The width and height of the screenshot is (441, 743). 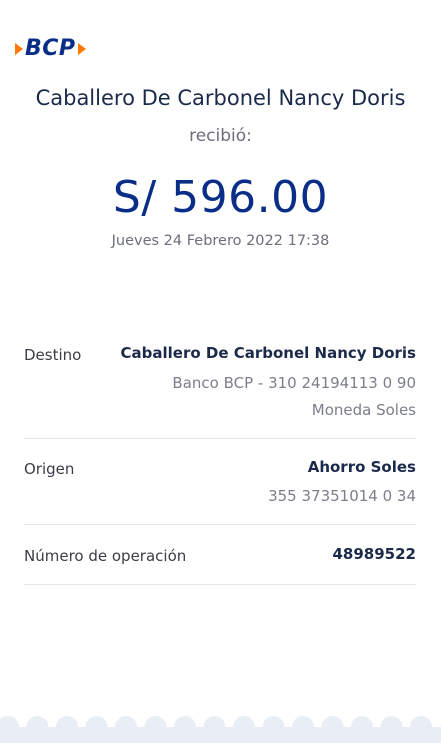 I want to click on bcp-logo-text: BCP, so click(x=50, y=48).